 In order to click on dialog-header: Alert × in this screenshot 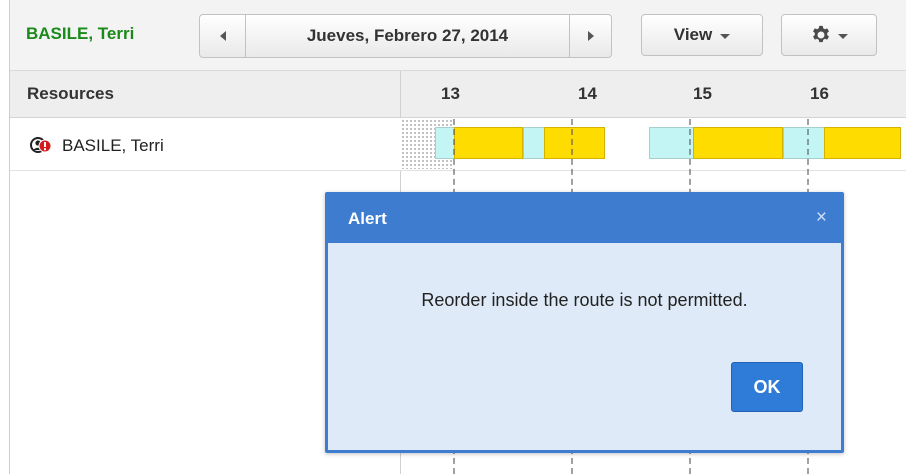, I will do `click(584, 219)`.